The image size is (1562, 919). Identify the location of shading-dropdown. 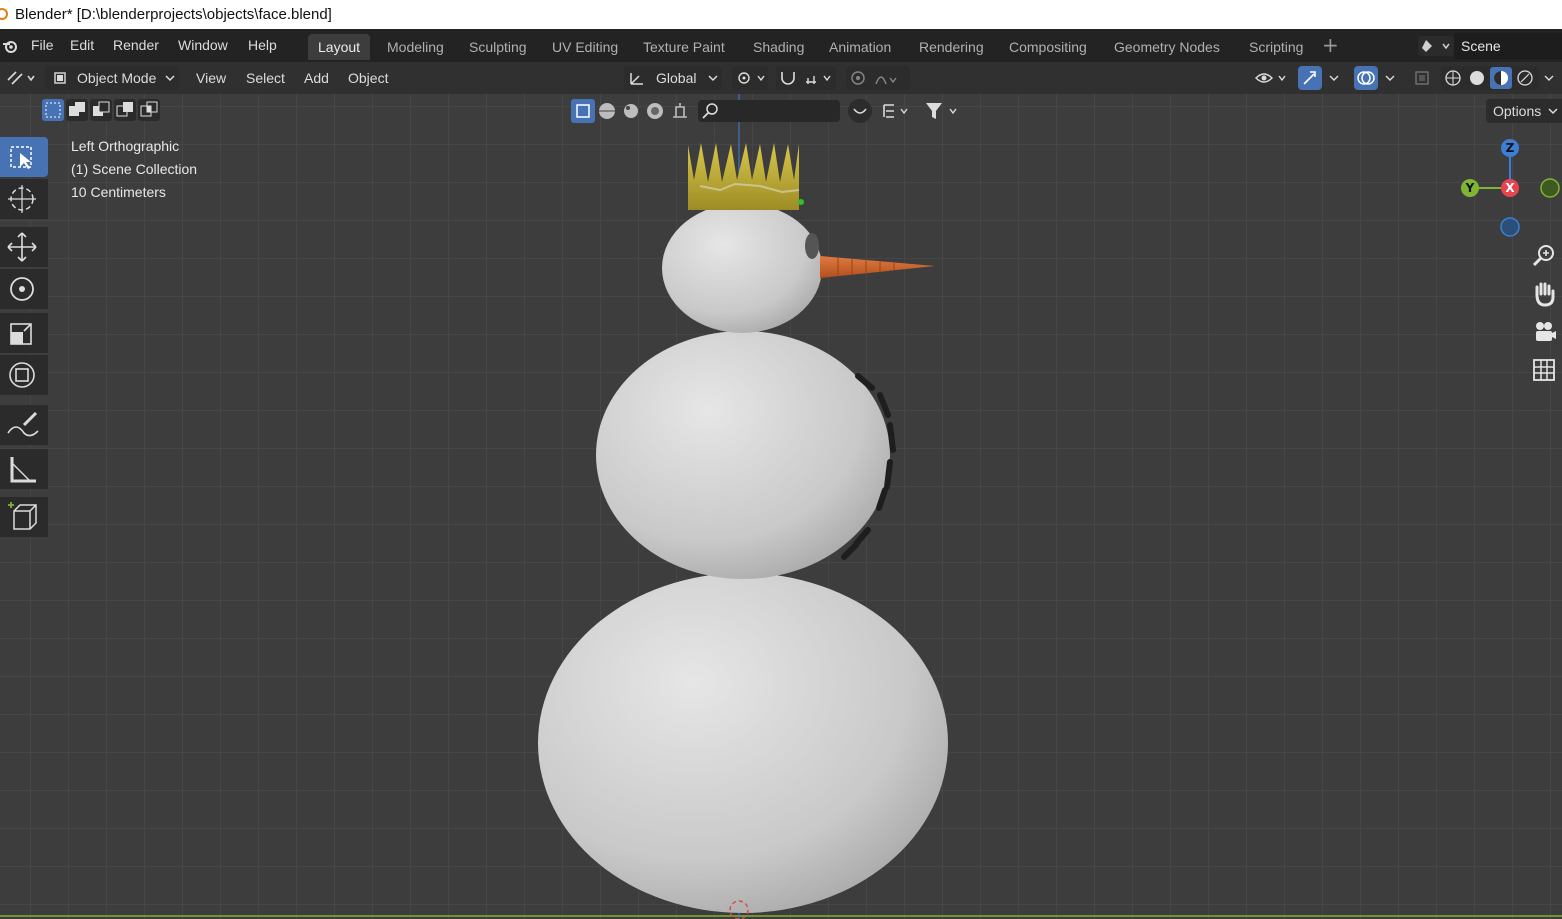
(1550, 78).